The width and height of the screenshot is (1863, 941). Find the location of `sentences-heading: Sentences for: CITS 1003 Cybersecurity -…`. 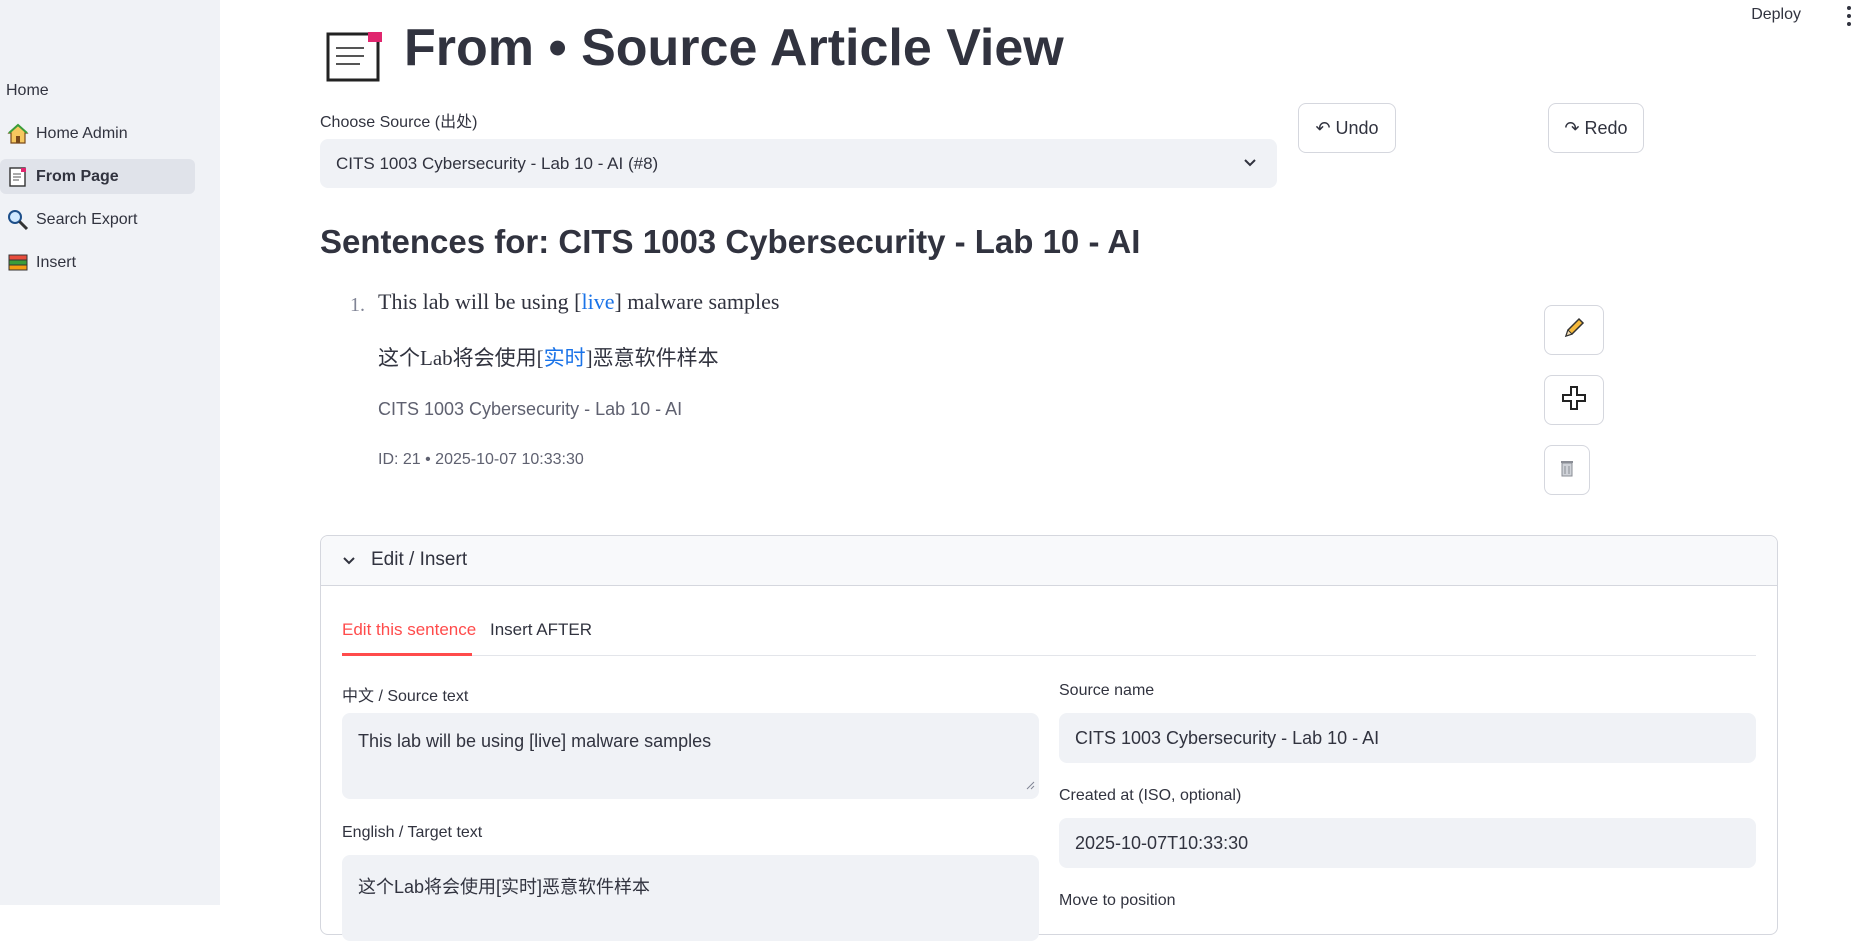

sentences-heading: Sentences for: CITS 1003 Cybersecurity -… is located at coordinates (730, 241).